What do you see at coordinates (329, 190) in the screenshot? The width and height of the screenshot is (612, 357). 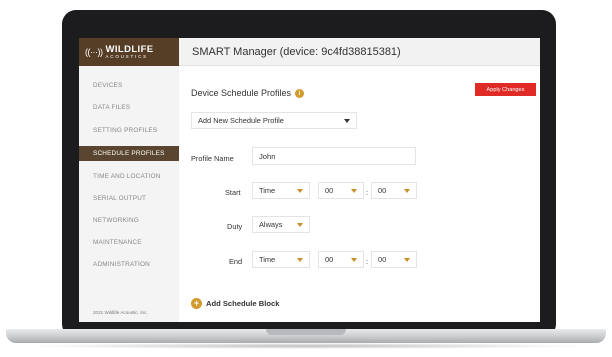 I see `start-hour-value: 00` at bounding box center [329, 190].